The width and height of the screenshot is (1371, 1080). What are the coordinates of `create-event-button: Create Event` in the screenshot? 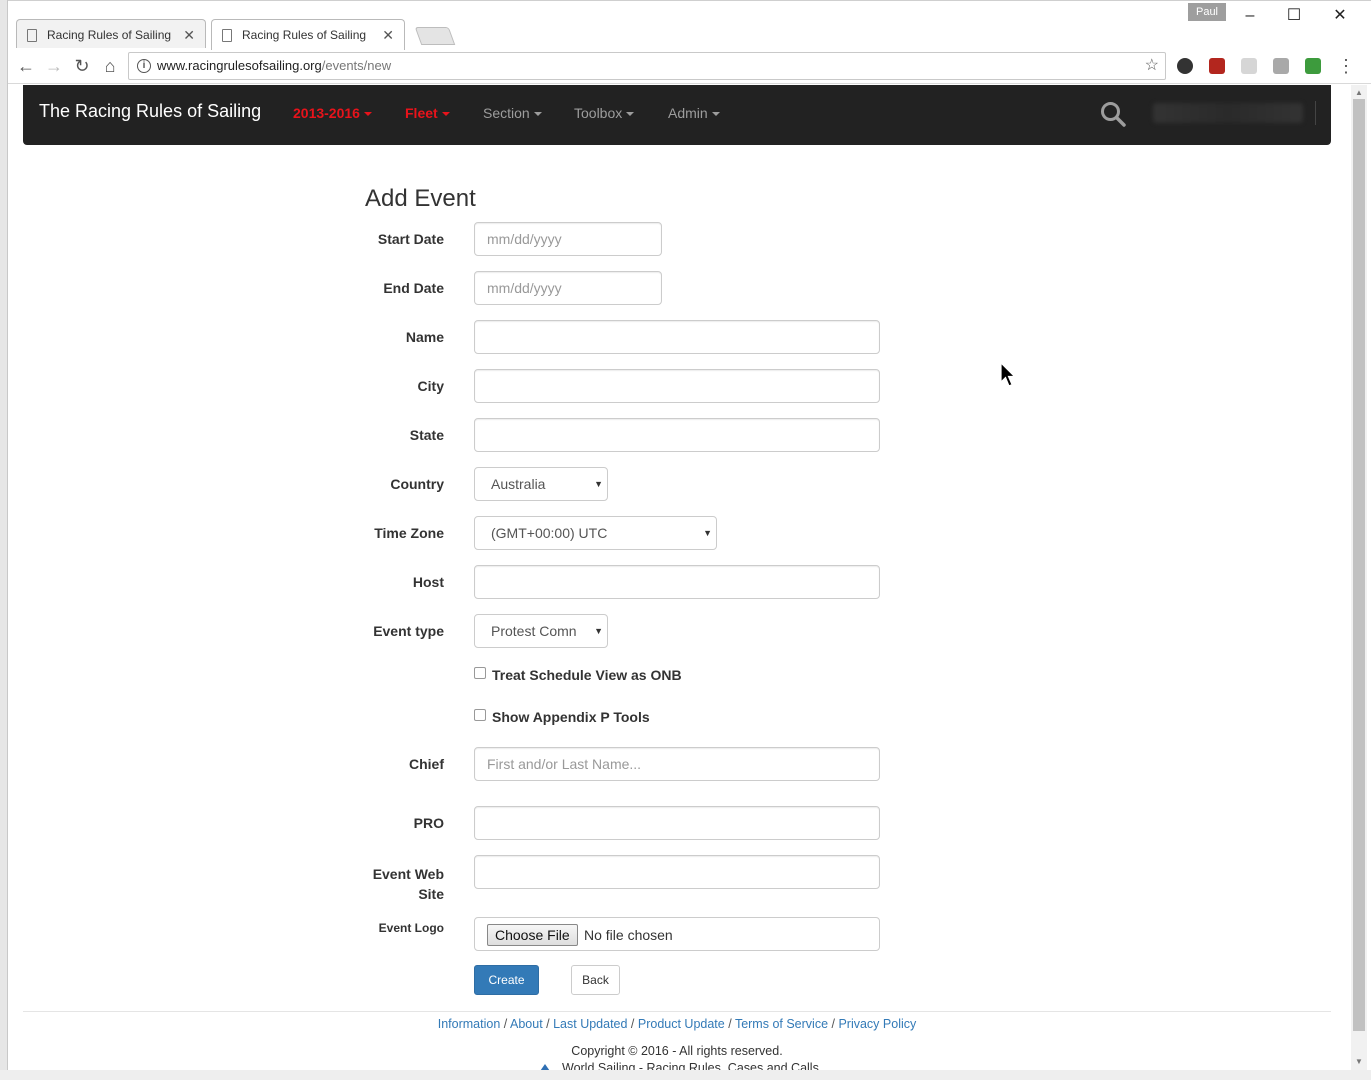 It's located at (506, 990).